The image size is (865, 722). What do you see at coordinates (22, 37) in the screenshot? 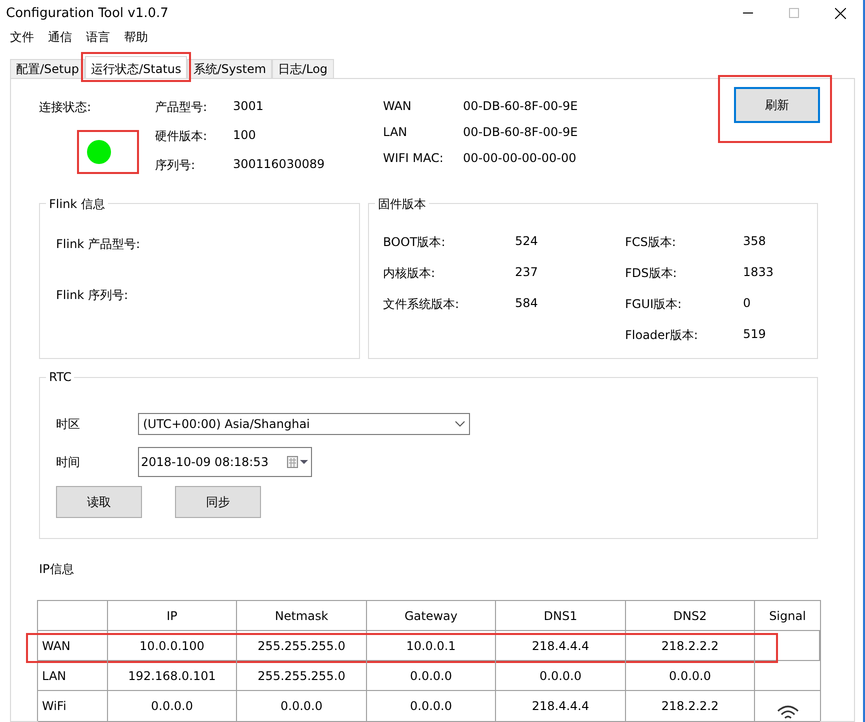
I see `menu-item: 文件` at bounding box center [22, 37].